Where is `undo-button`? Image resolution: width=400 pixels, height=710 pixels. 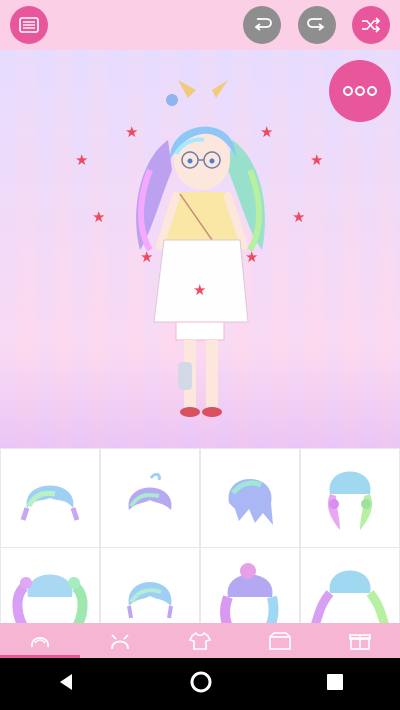
undo-button is located at coordinates (262, 25).